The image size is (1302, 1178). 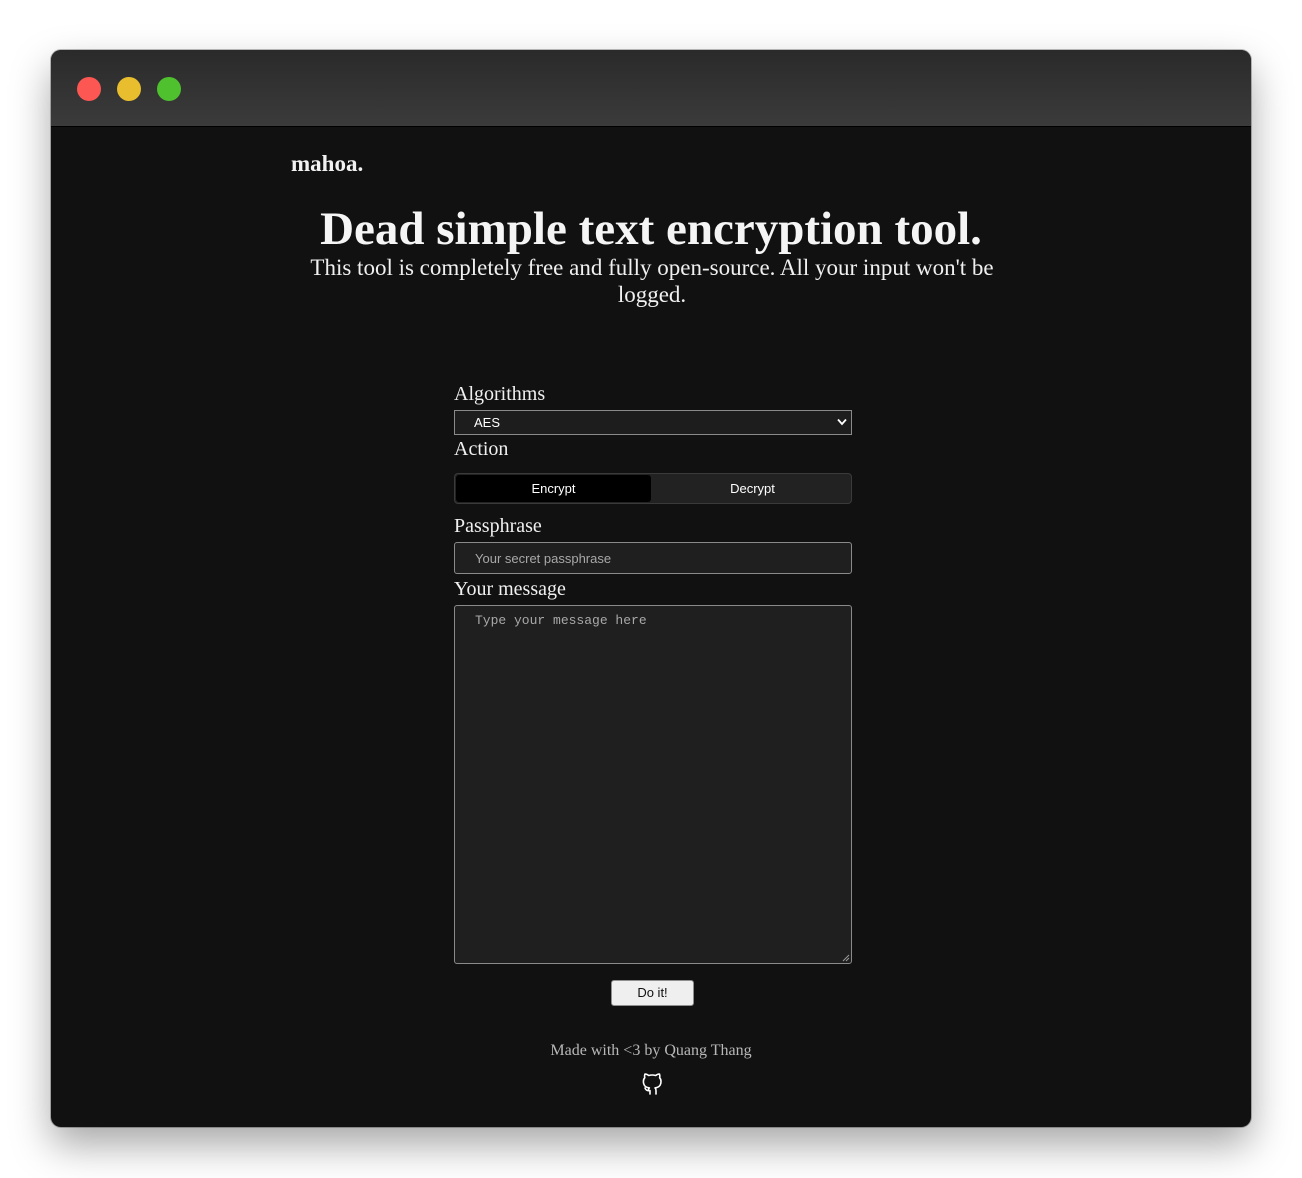 I want to click on algorithm-selected-value: AES, so click(x=487, y=422).